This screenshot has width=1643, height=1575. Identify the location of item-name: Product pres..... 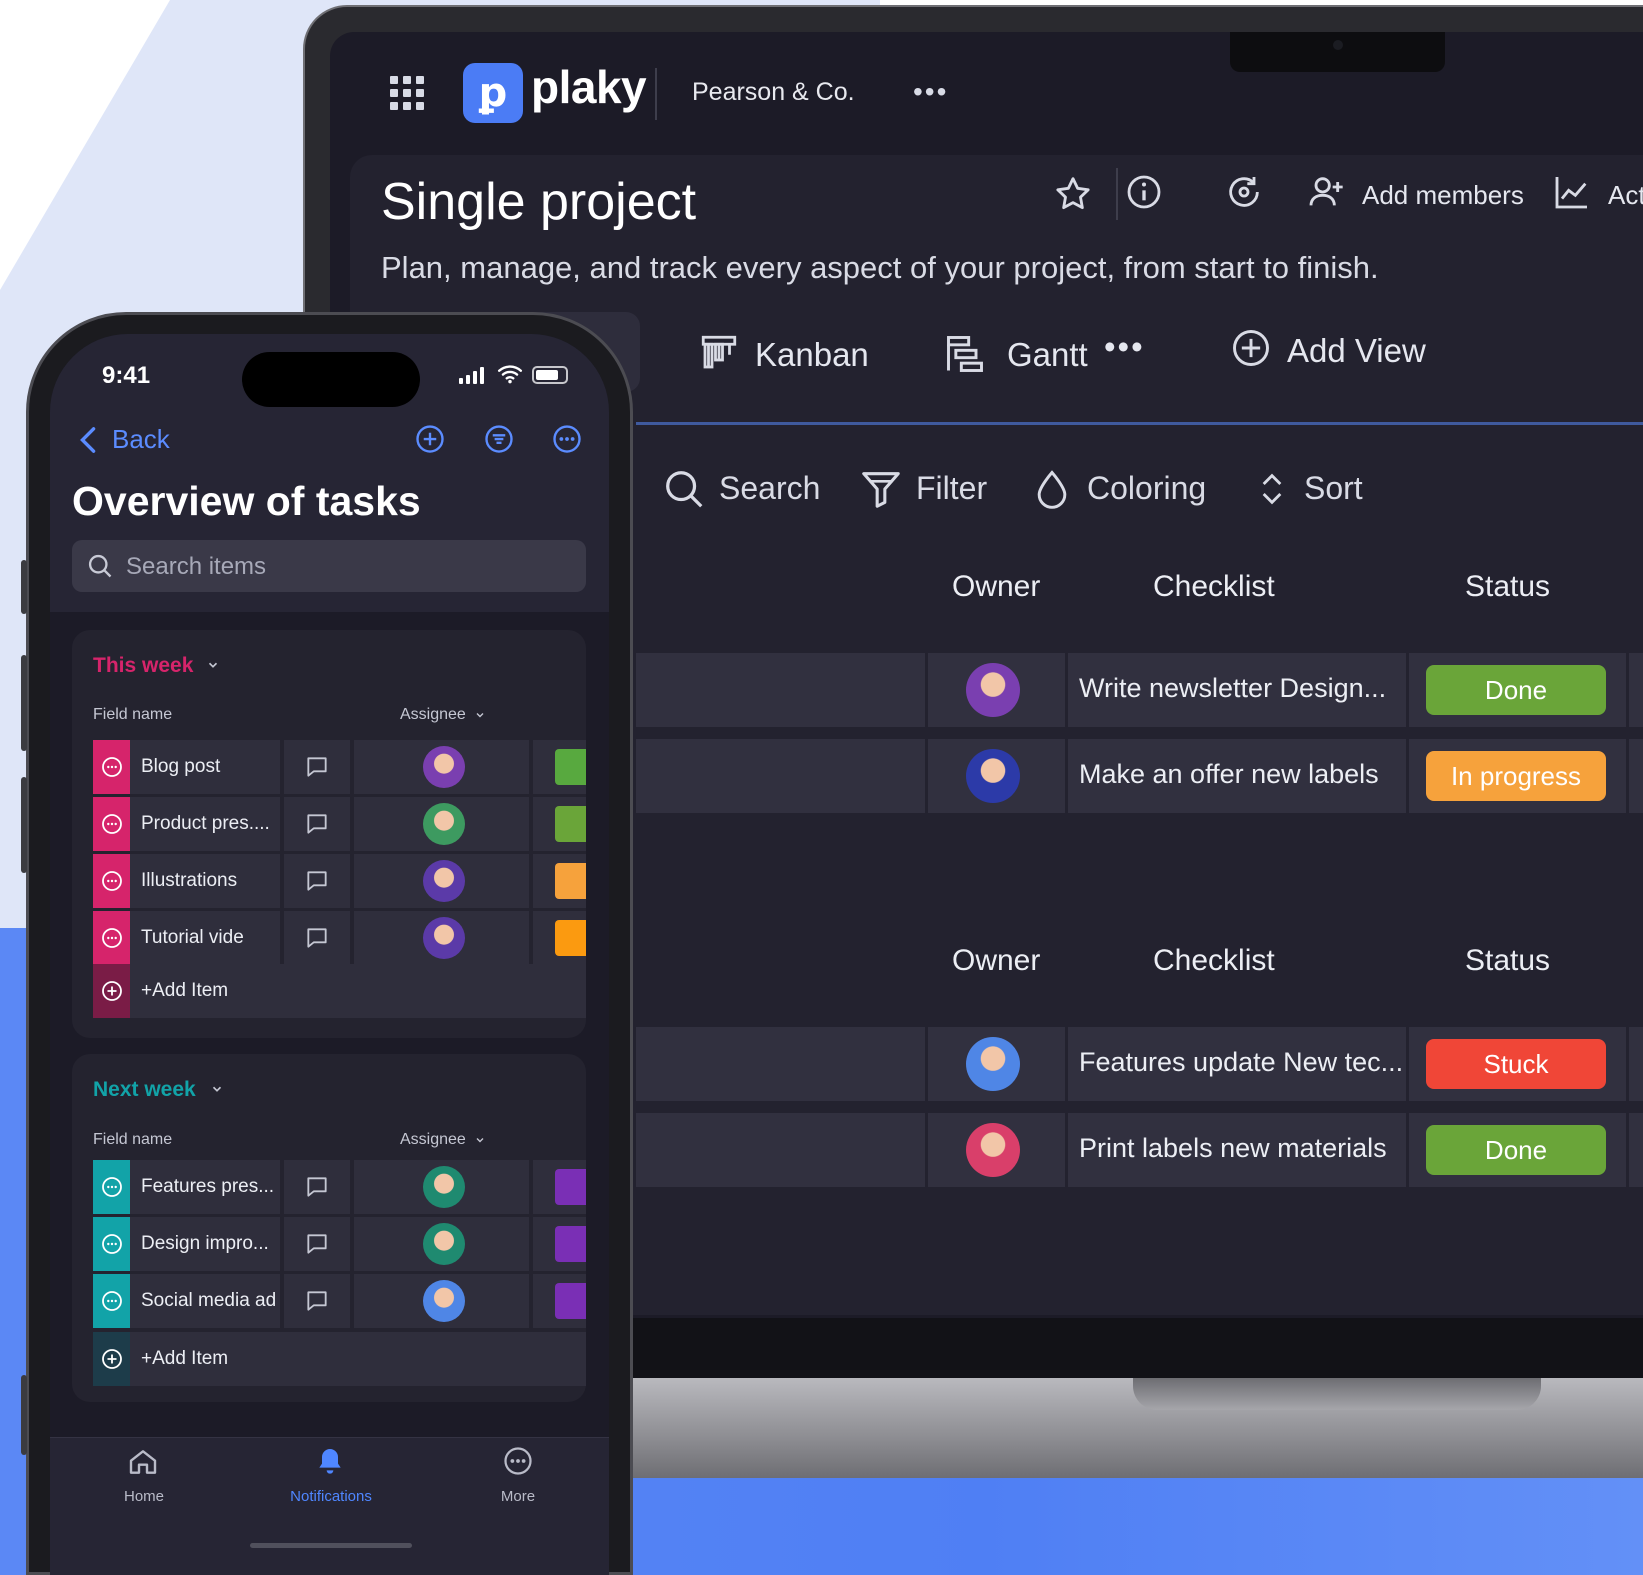
(205, 824).